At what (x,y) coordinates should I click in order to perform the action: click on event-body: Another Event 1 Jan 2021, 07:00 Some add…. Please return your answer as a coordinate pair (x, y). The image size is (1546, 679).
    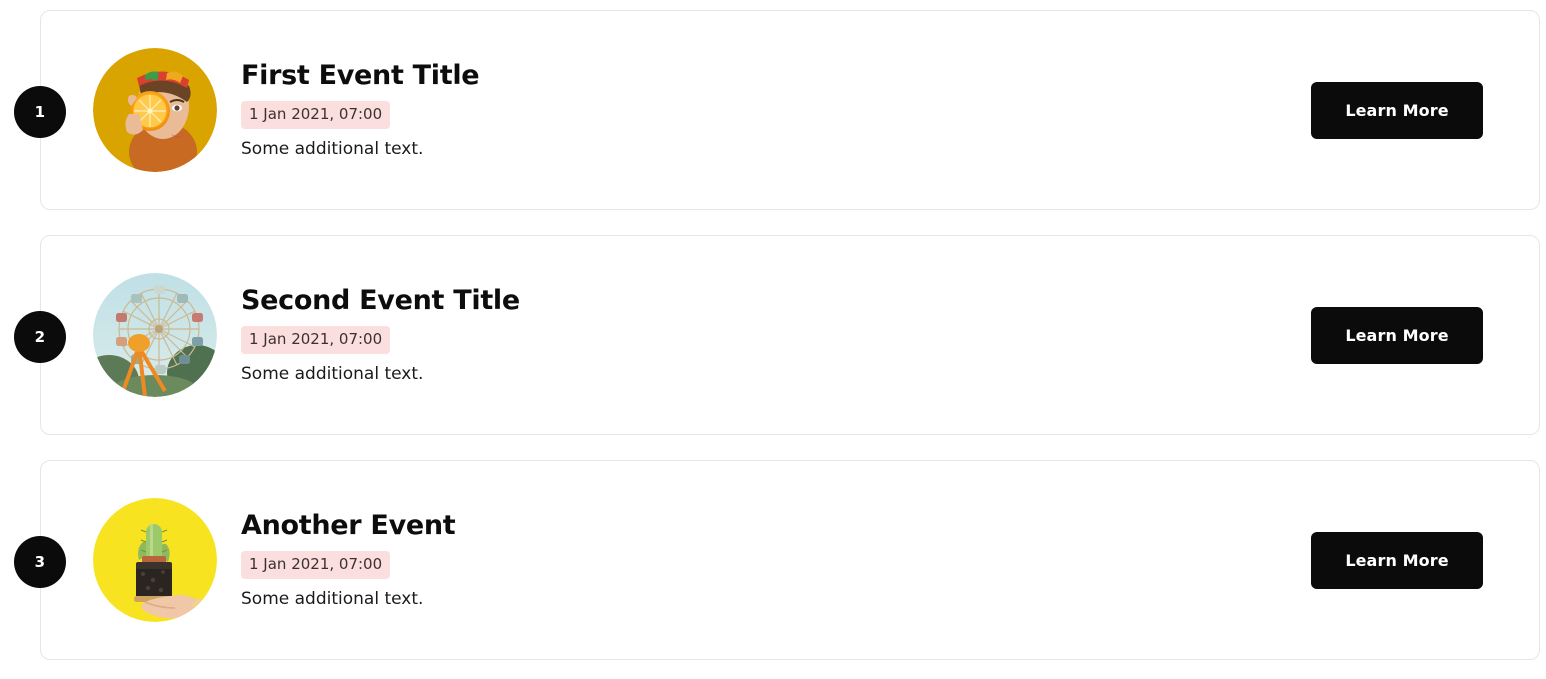
    Looking at the image, I should click on (764, 559).